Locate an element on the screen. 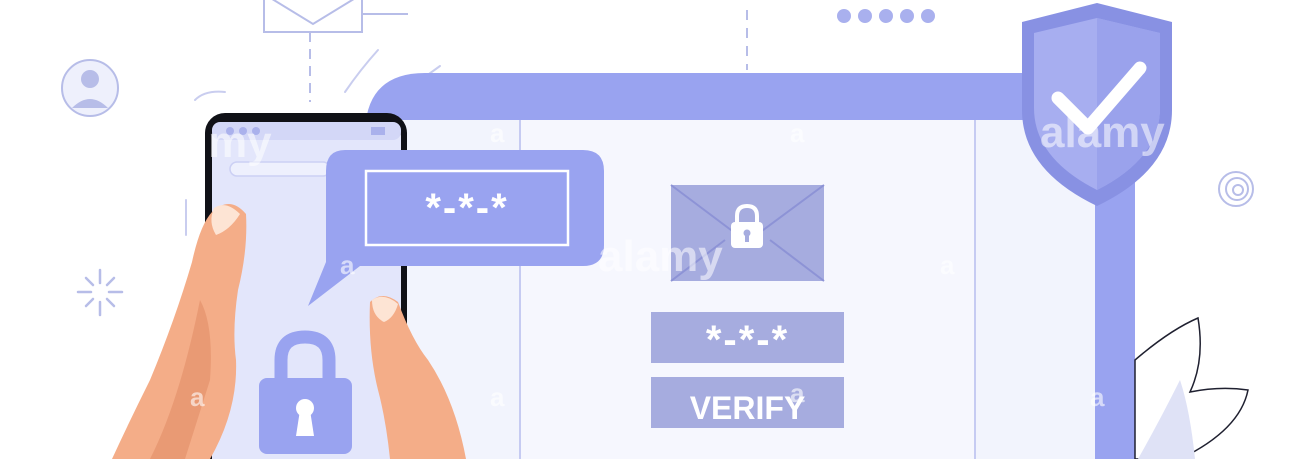 The width and height of the screenshot is (1300, 464). leaf-icon is located at coordinates (1191, 388).